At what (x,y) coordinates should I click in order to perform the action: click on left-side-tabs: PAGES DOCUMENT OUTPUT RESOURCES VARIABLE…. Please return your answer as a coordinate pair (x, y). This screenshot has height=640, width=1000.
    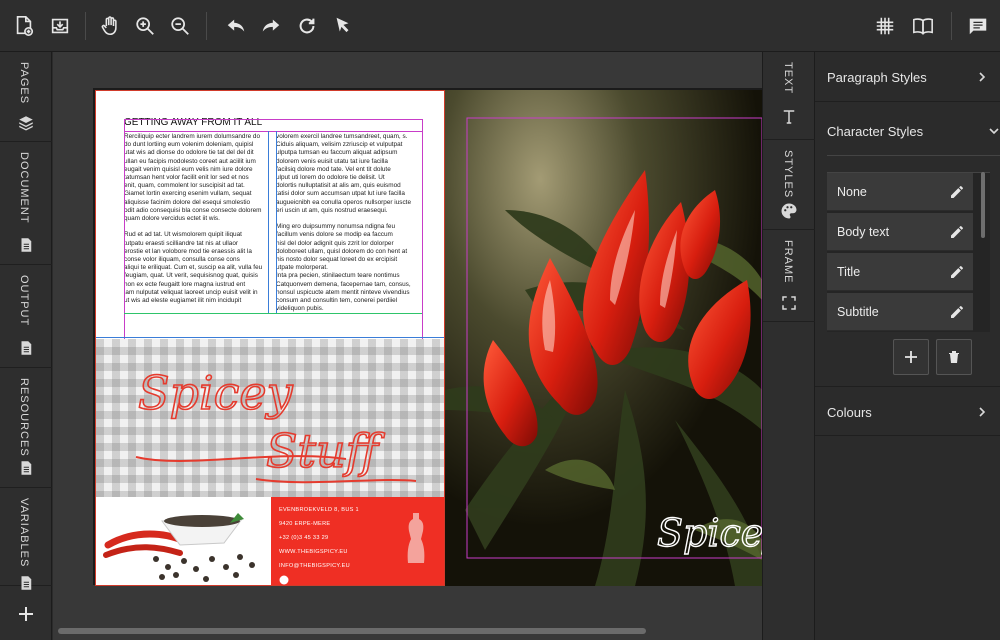
    Looking at the image, I should click on (26, 346).